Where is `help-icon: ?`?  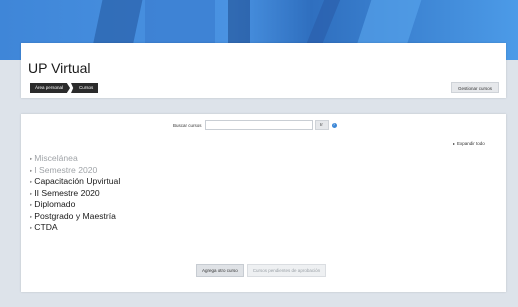 help-icon: ? is located at coordinates (334, 125).